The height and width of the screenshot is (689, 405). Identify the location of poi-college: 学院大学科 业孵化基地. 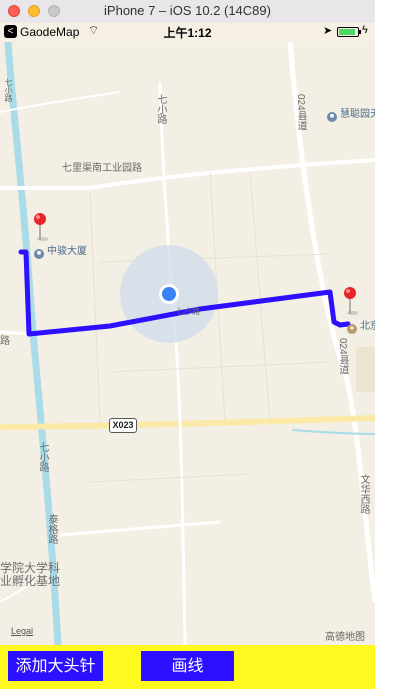
(30, 575).